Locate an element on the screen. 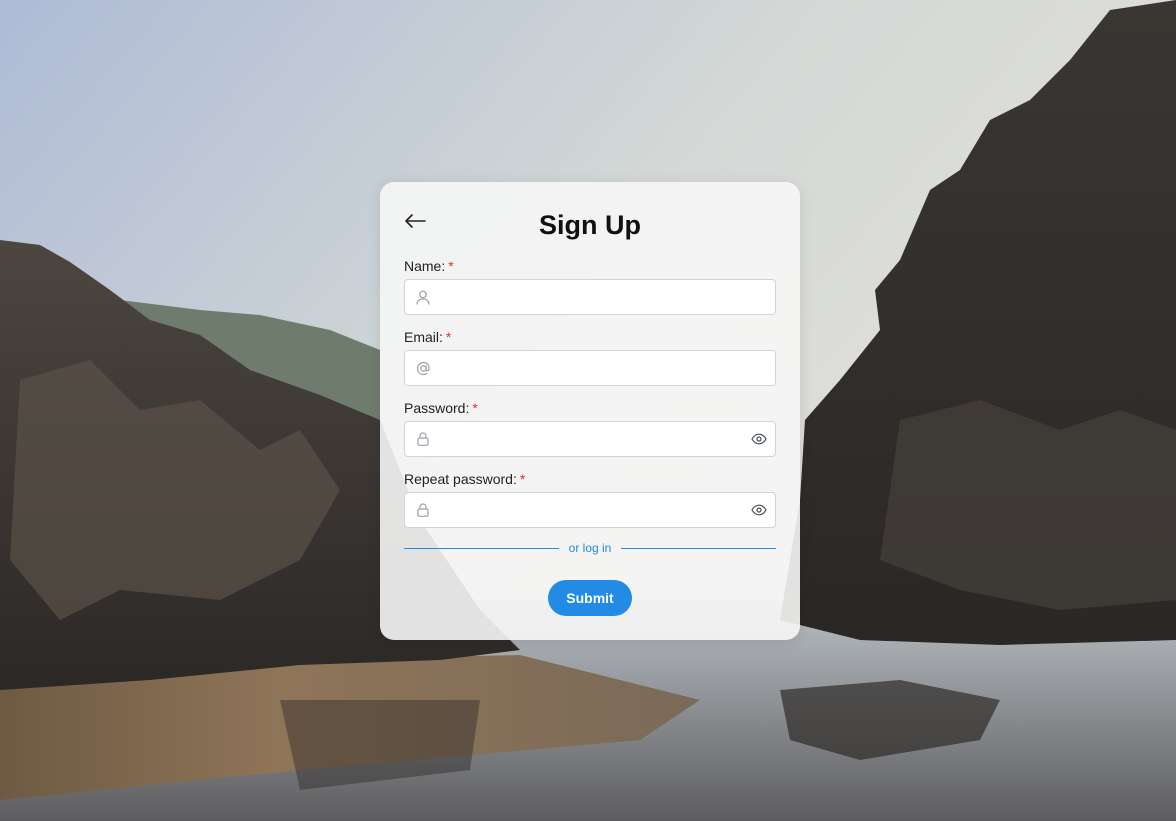  password-input-wrapper is located at coordinates (590, 439).